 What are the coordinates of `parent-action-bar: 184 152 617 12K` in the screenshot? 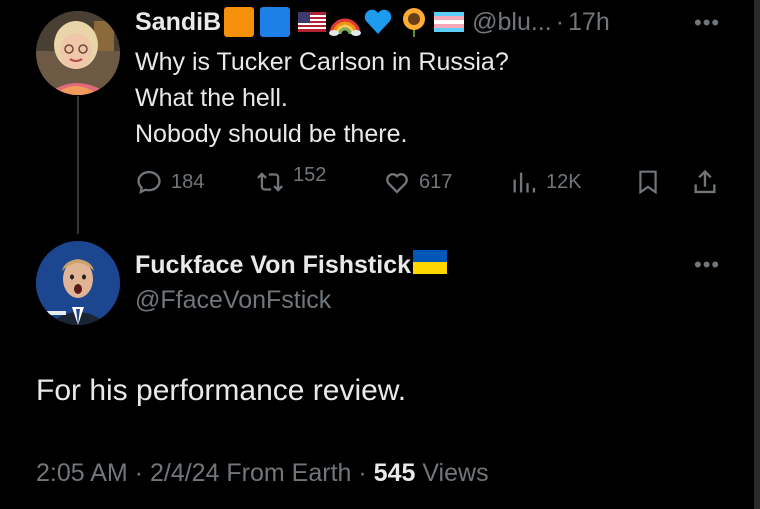 It's located at (430, 182).